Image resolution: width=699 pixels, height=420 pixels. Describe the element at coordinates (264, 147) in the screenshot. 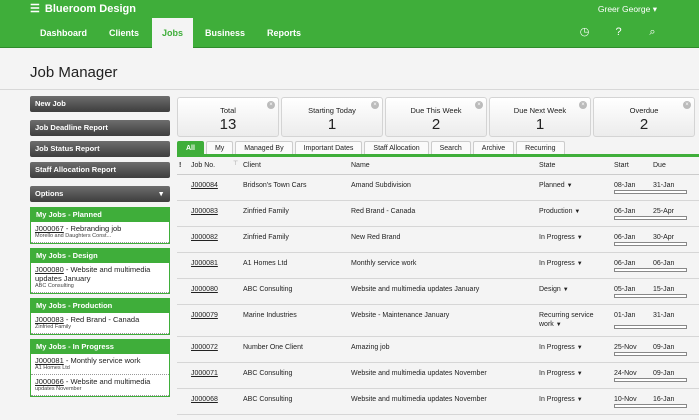

I see `tab-managed-by: Managed By` at that location.